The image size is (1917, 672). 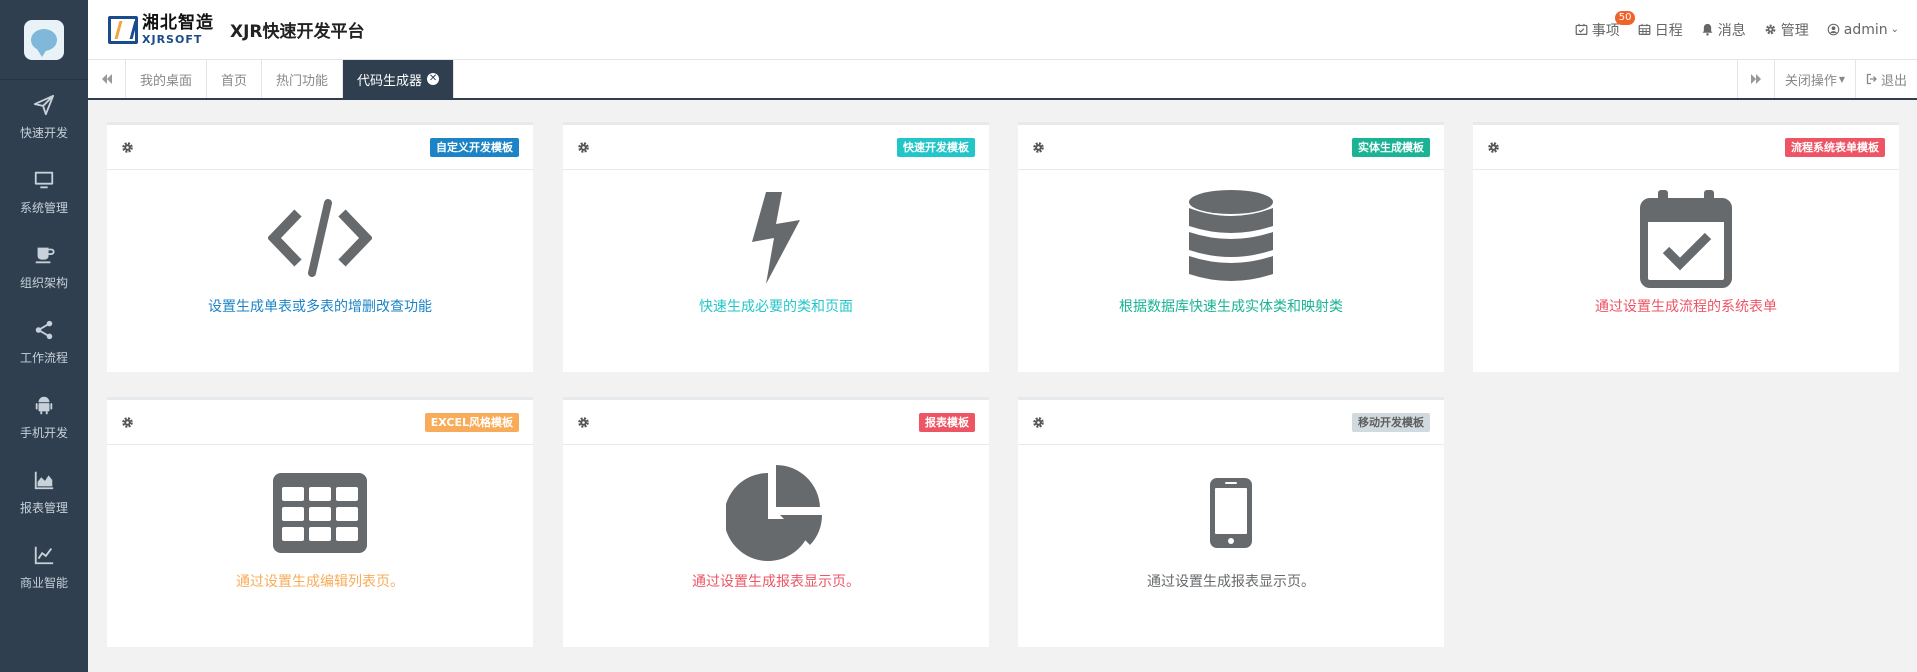 I want to click on template-description: 通过设置生成编辑列表页。, so click(x=320, y=582).